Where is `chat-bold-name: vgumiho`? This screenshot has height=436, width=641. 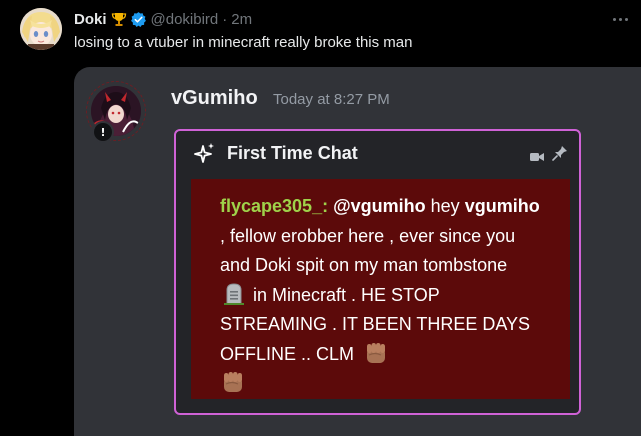
chat-bold-name: vgumiho is located at coordinates (502, 206).